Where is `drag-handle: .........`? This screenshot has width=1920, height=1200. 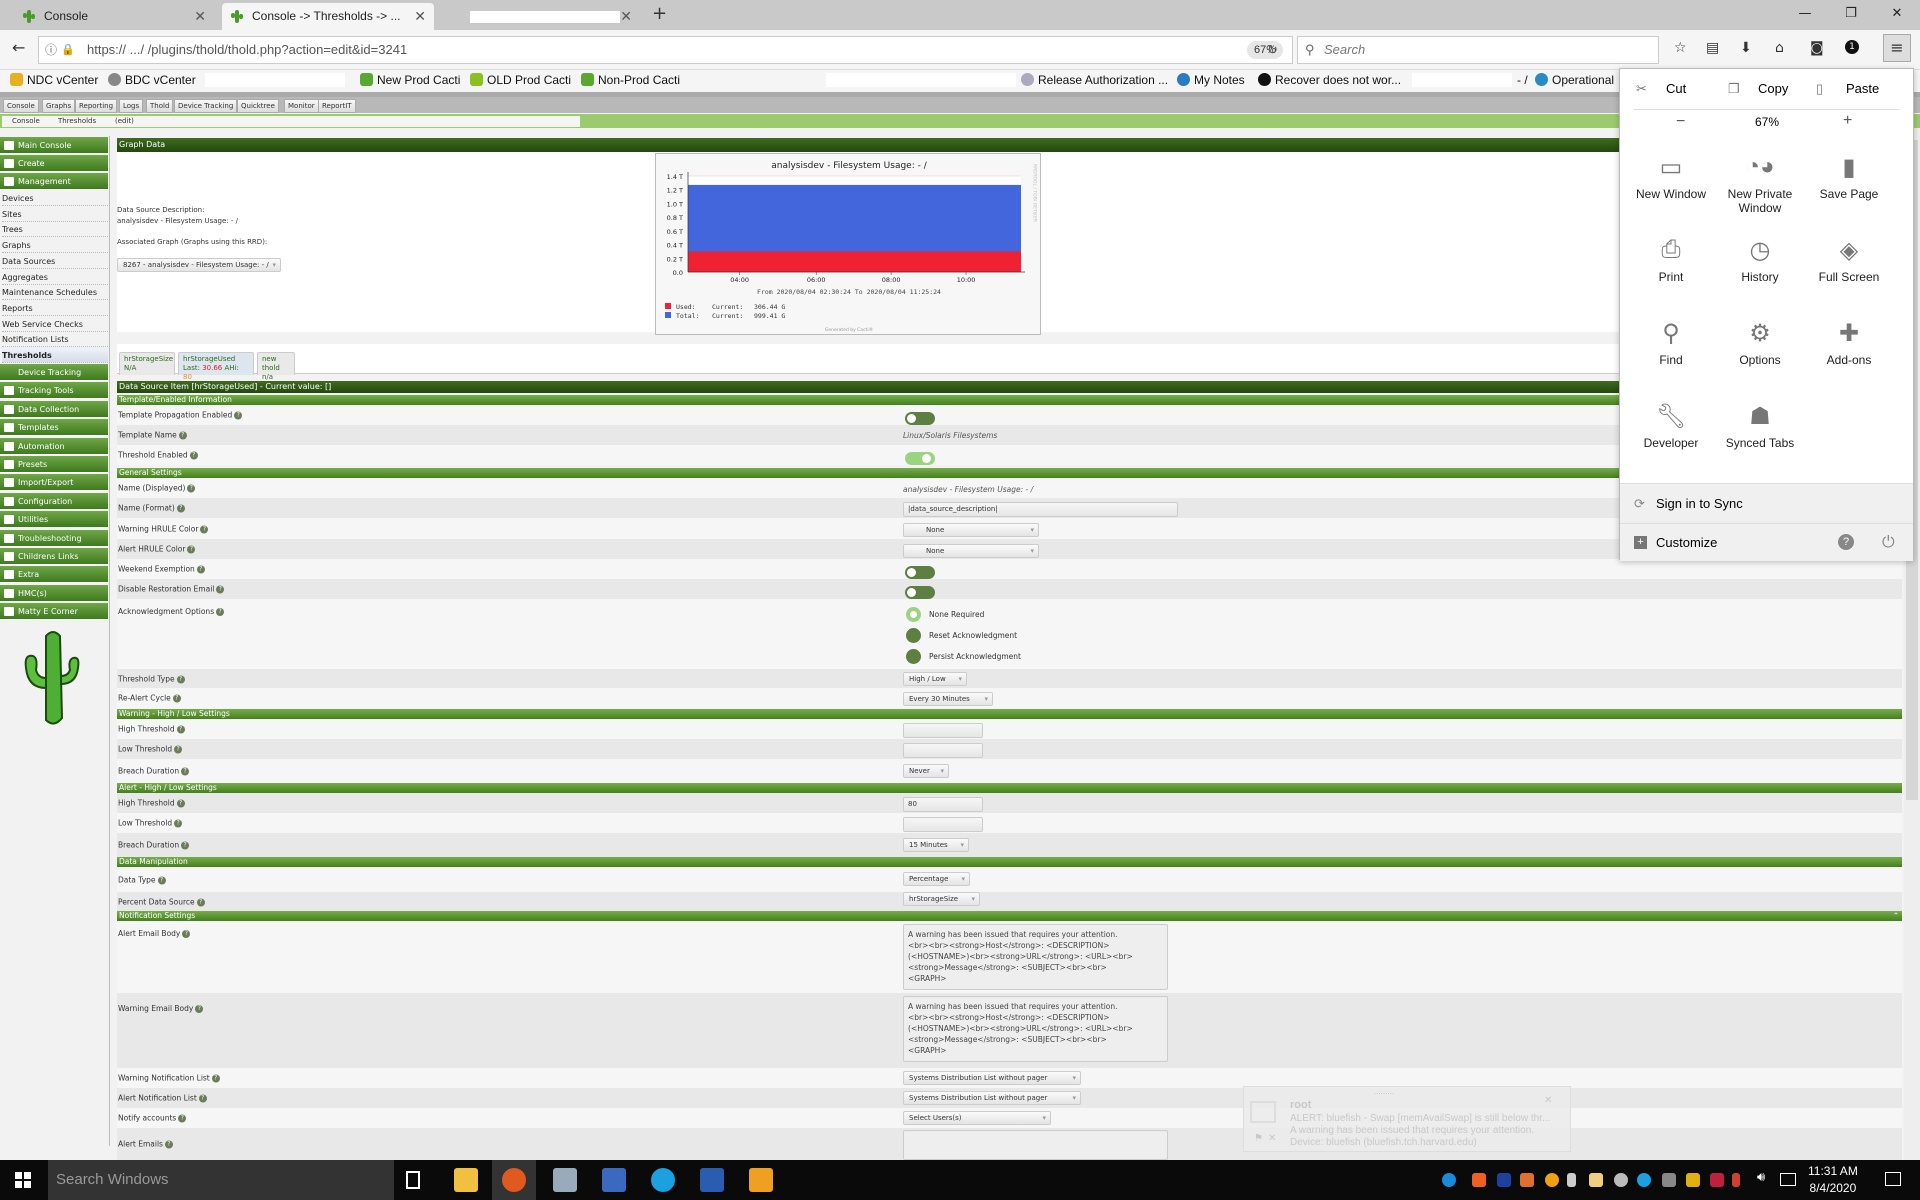 drag-handle: ......... is located at coordinates (1384, 1091).